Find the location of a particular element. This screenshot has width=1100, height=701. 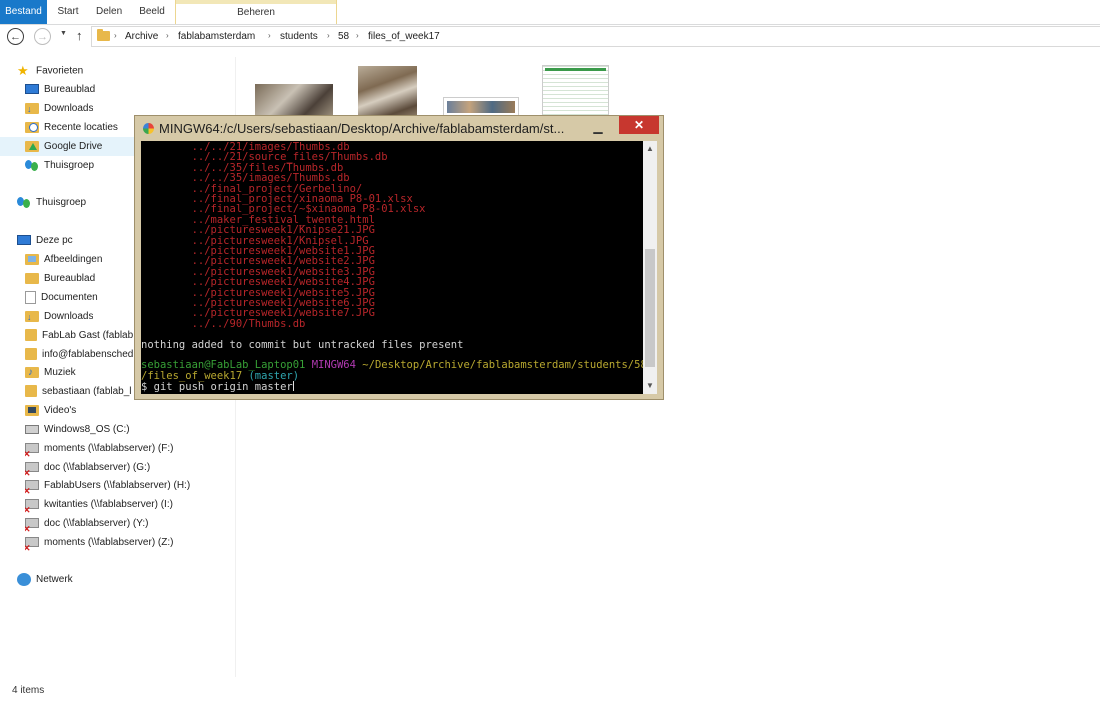

nav-downloads: Downloads is located at coordinates (59, 109).